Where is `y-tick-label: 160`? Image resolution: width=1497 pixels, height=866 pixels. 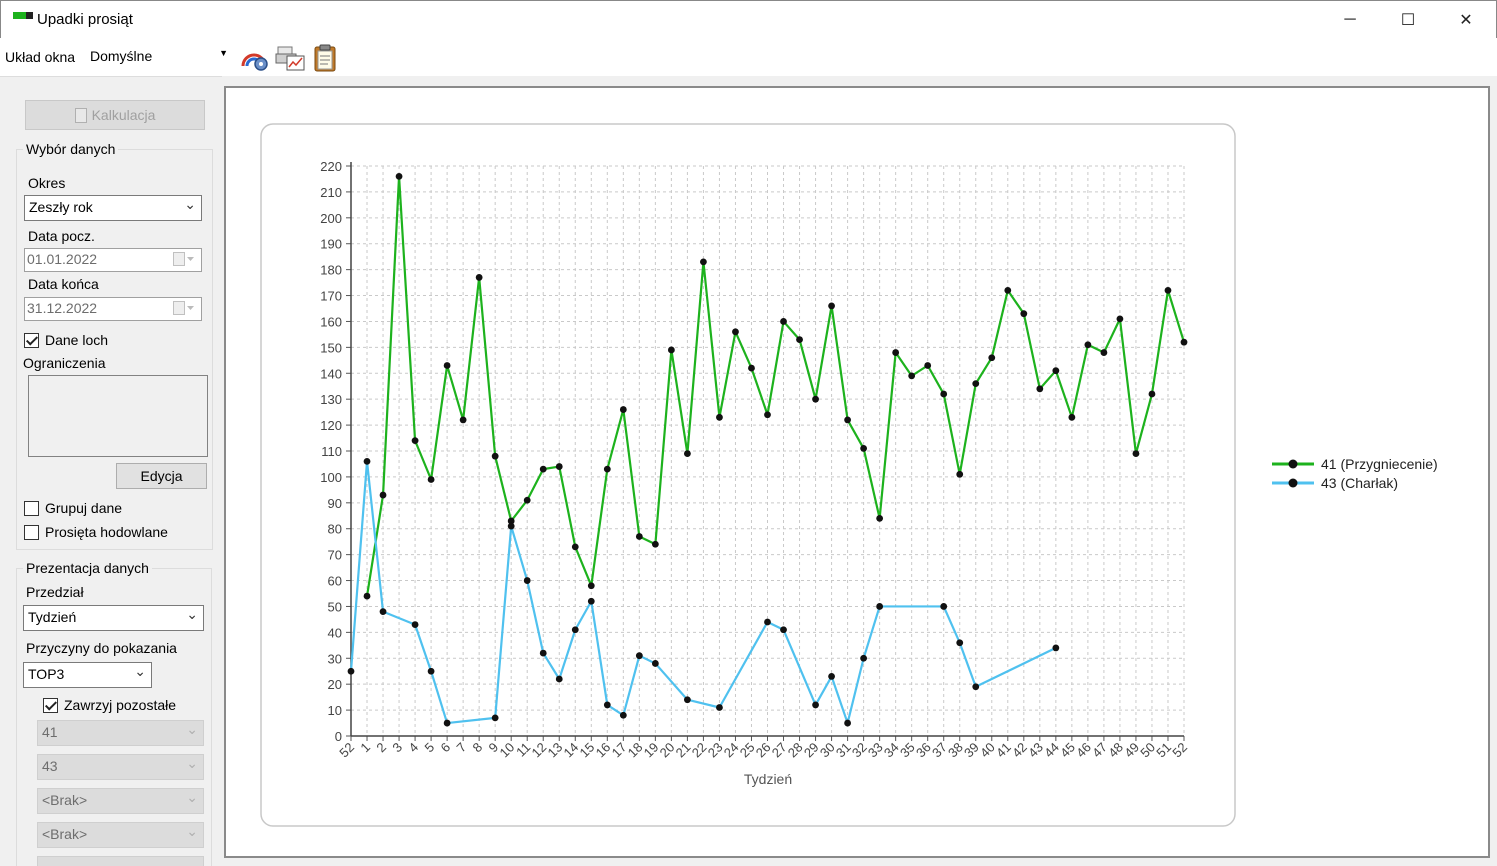
y-tick-label: 160 is located at coordinates (331, 321).